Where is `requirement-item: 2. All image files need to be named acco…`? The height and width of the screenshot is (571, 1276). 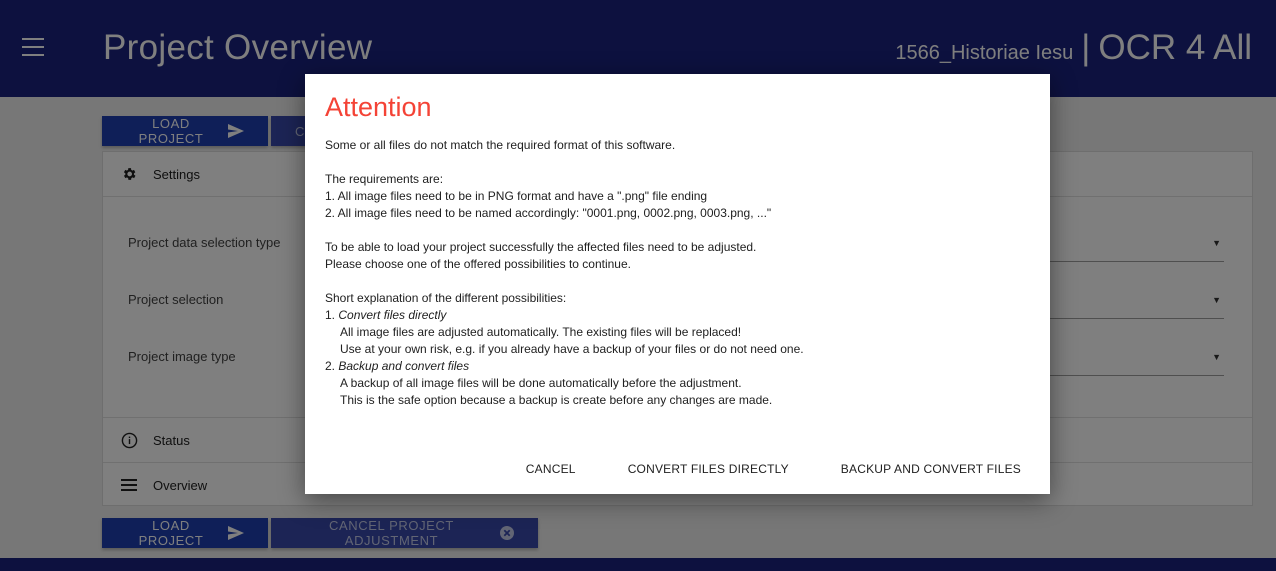
requirement-item: 2. All image files need to be named acco… is located at coordinates (548, 213).